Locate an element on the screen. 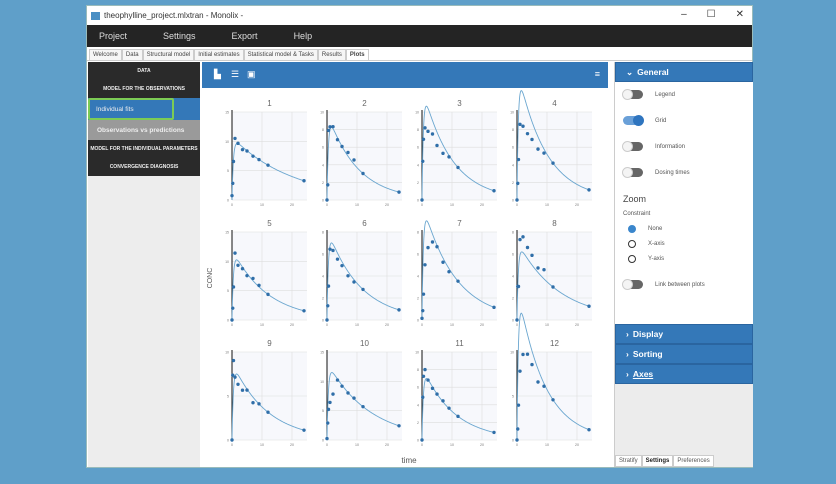  grid-toggle is located at coordinates (633, 120).